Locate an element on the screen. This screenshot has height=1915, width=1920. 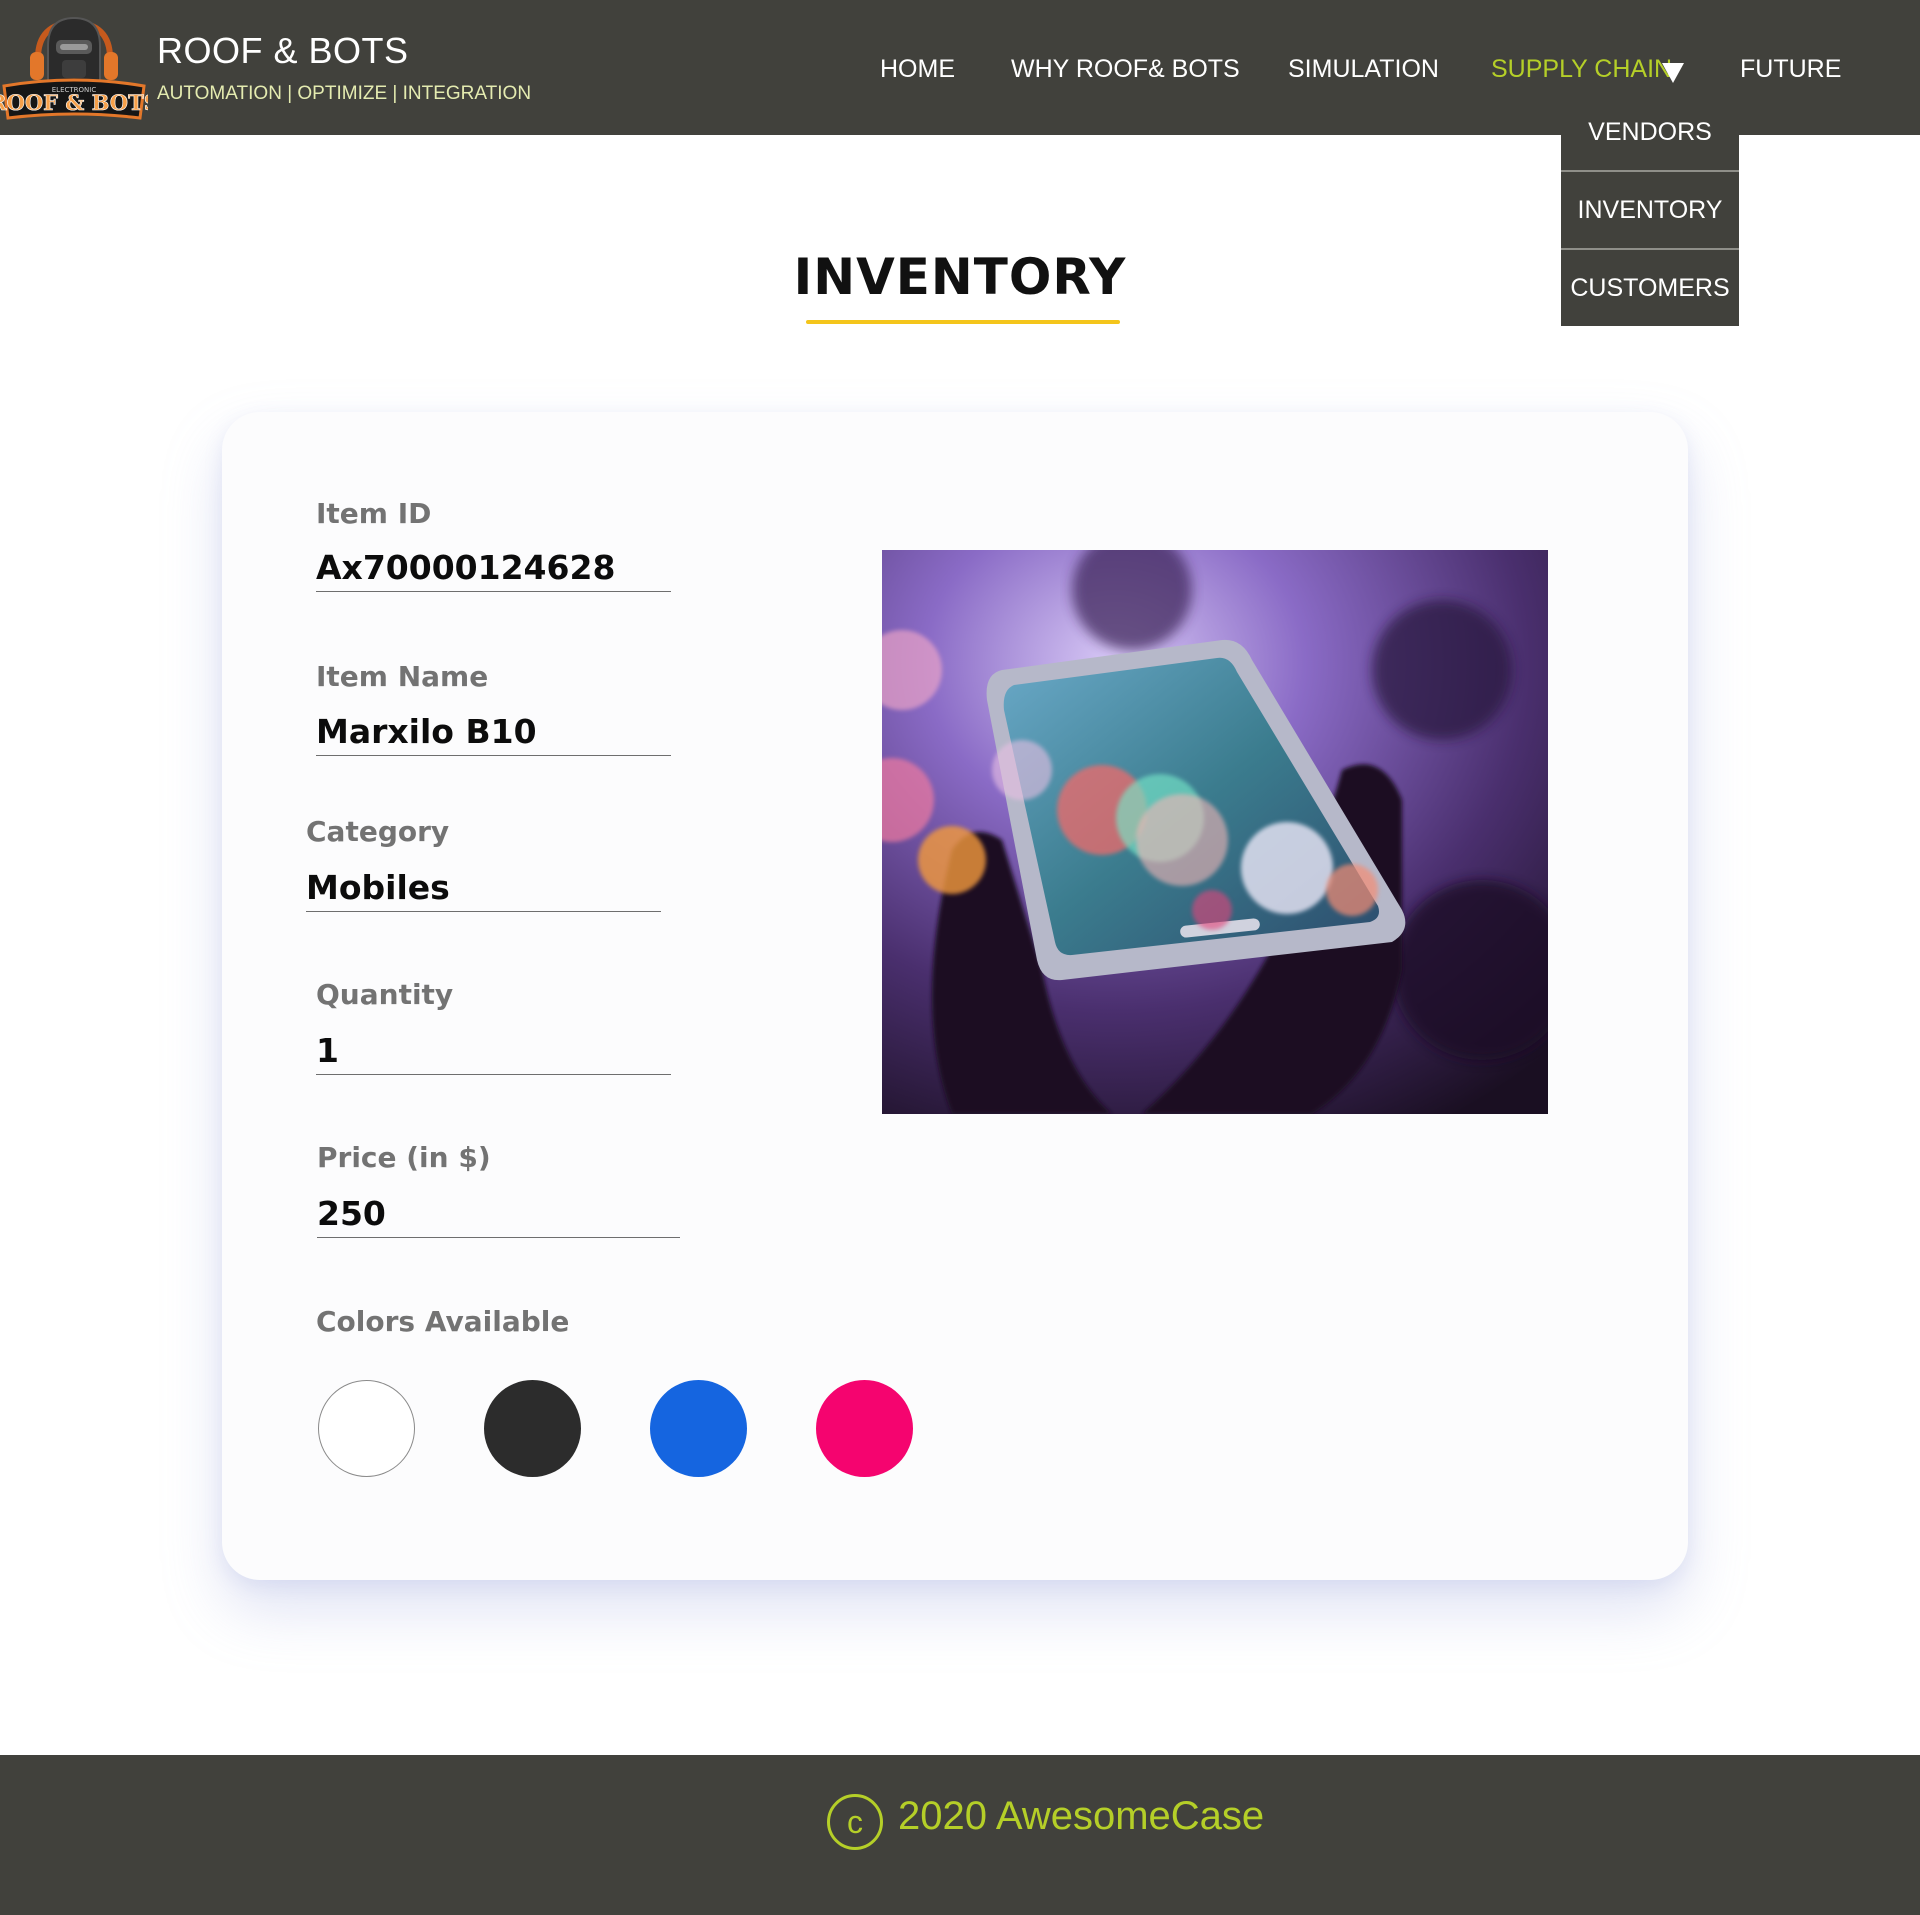
dropdown-item-inventory: INVENTORY is located at coordinates (1650, 209).